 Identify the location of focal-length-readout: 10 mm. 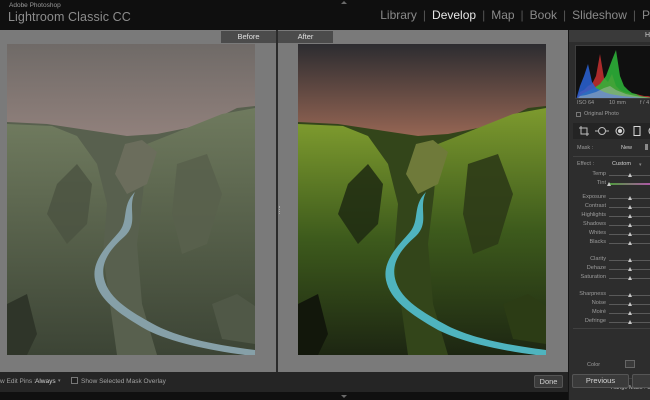
(617, 103).